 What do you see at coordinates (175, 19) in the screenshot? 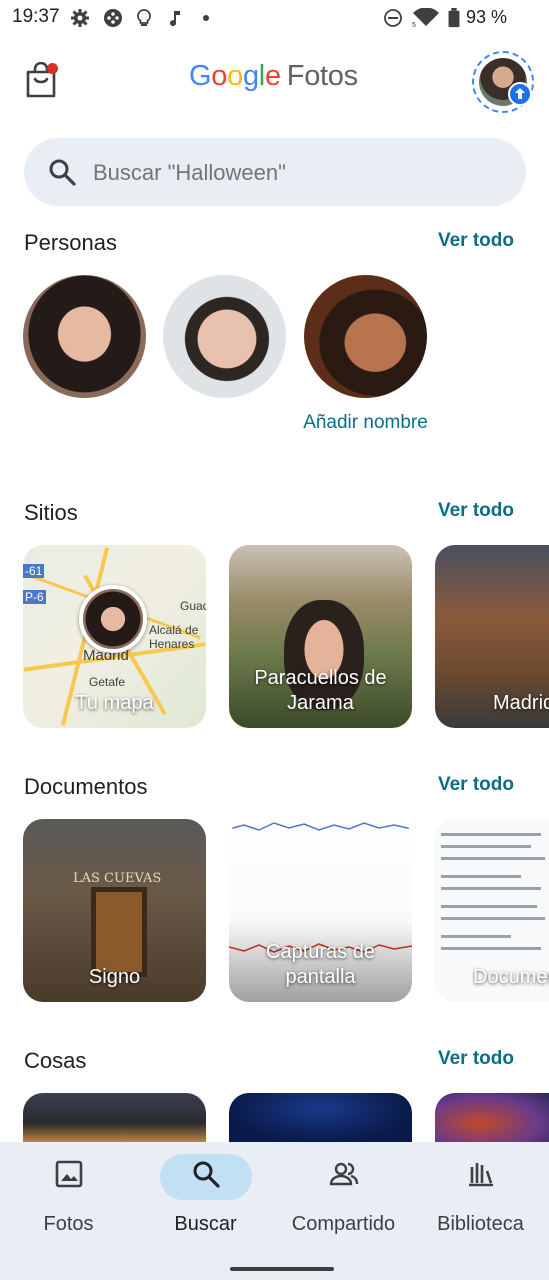
I see `music-note-icon` at bounding box center [175, 19].